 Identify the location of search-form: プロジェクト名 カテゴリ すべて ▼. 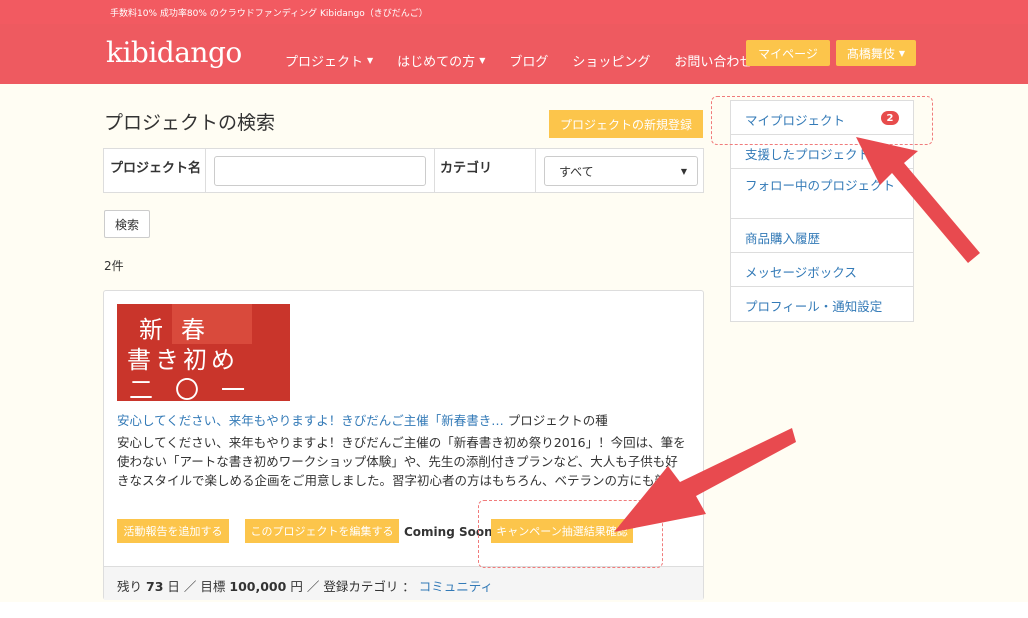
(403, 170).